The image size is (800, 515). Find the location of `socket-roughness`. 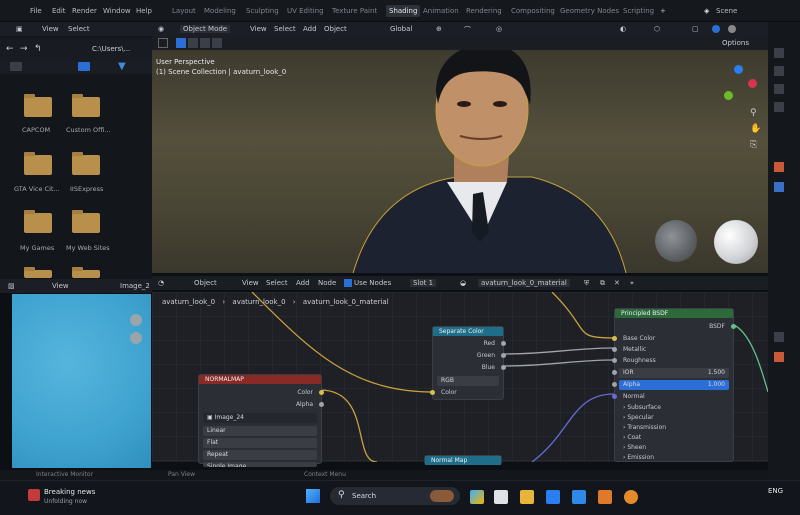

socket-roughness is located at coordinates (614, 360).